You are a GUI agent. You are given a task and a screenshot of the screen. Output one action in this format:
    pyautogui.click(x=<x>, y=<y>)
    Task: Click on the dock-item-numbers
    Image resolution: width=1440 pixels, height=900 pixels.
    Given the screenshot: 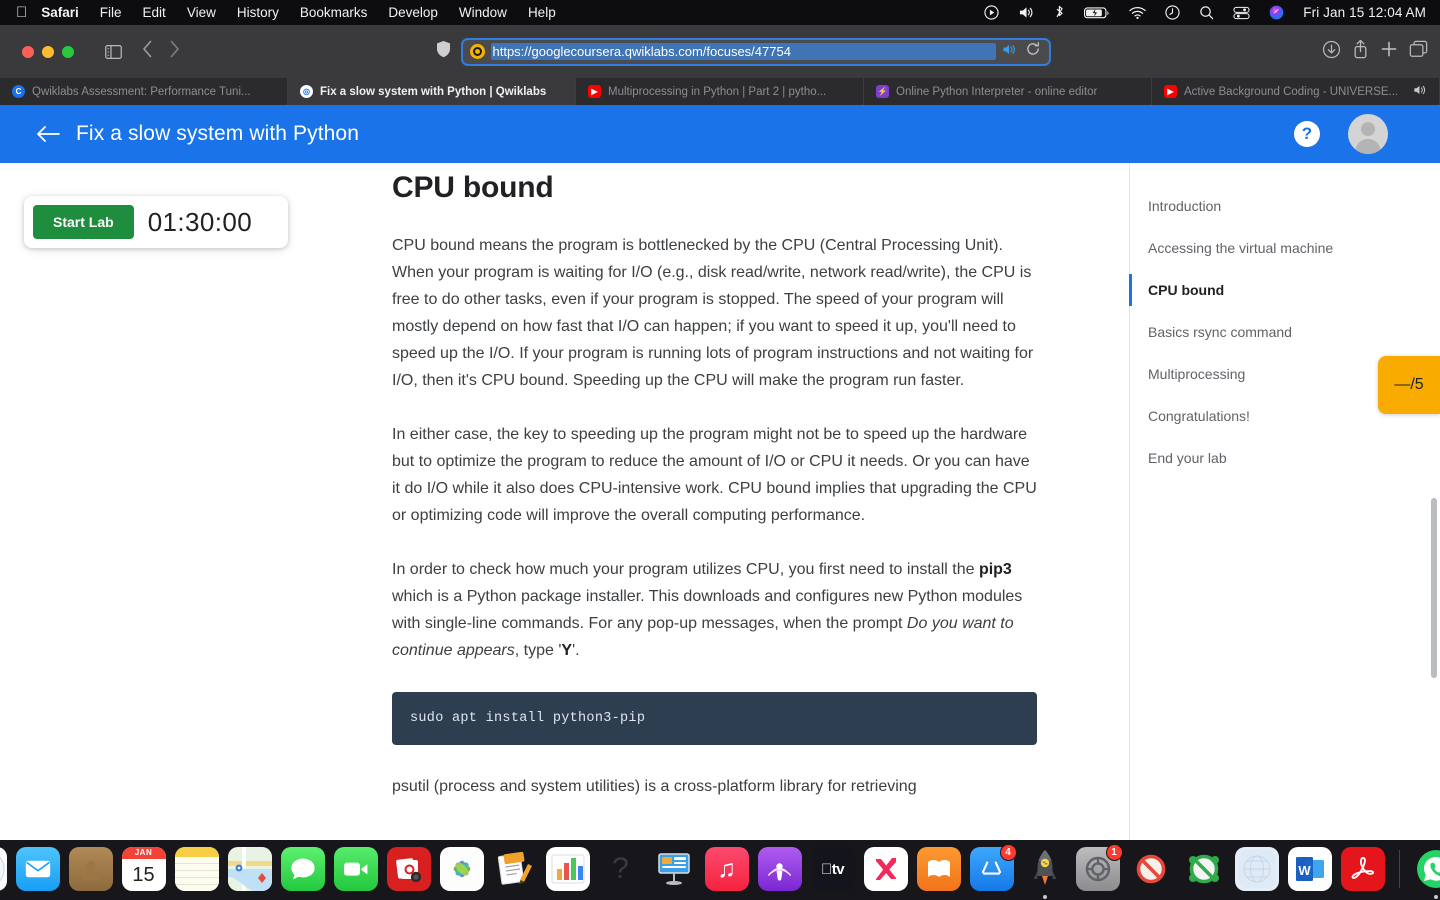 What is the action you would take?
    pyautogui.click(x=567, y=869)
    